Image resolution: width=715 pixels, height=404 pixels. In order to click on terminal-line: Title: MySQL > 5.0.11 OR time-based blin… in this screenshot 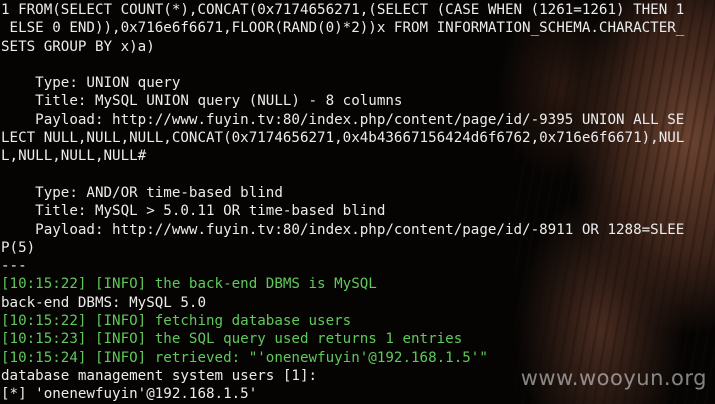, I will do `click(193, 211)`.